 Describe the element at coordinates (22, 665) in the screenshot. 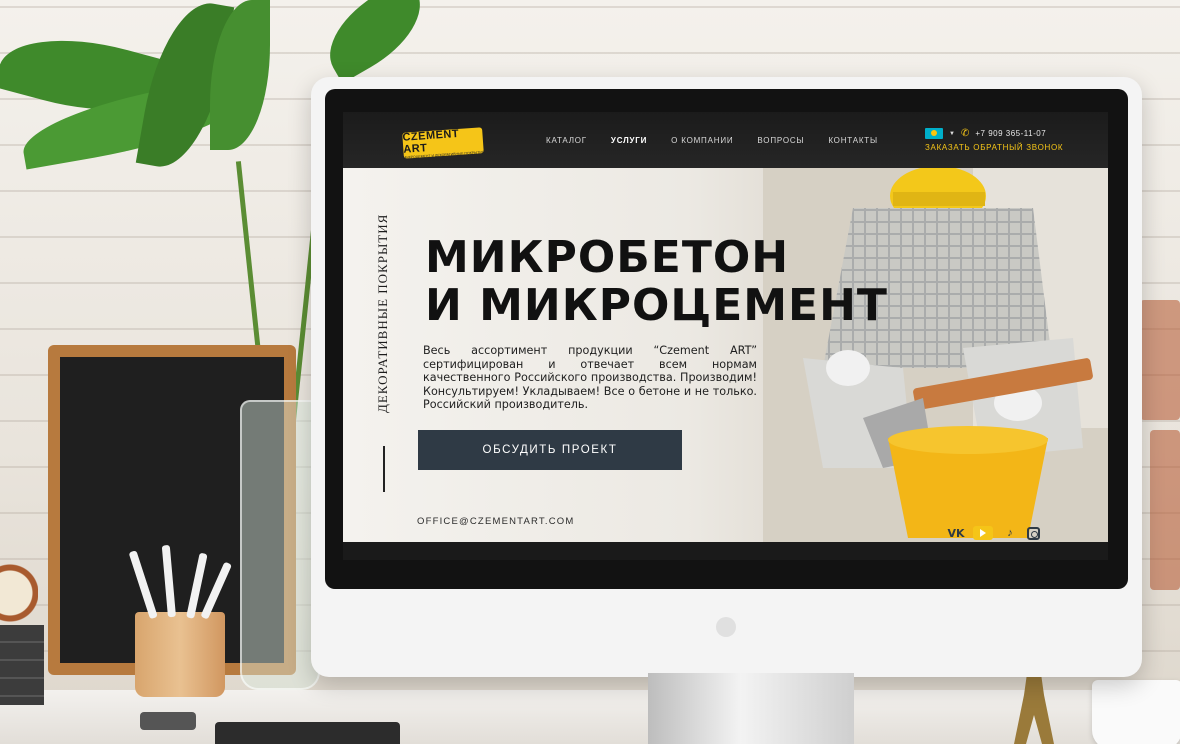

I see `books` at that location.